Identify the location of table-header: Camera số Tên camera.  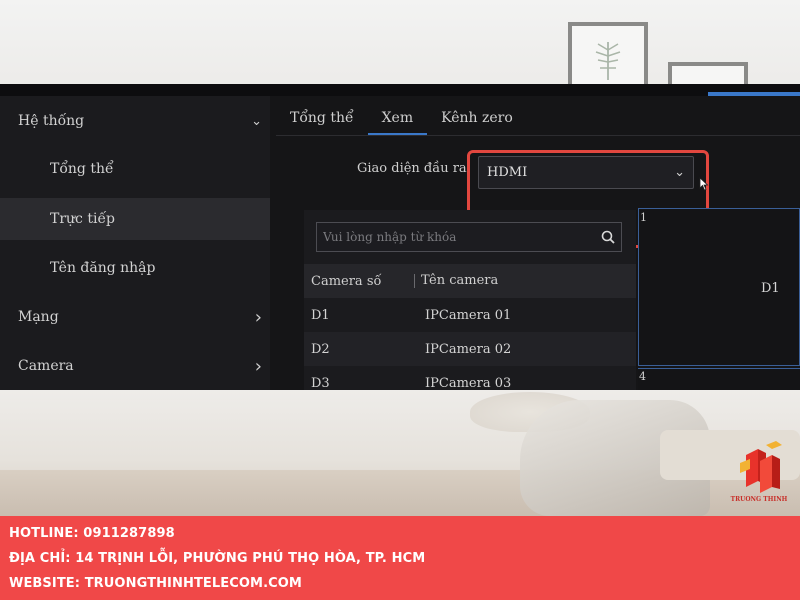
(470, 281).